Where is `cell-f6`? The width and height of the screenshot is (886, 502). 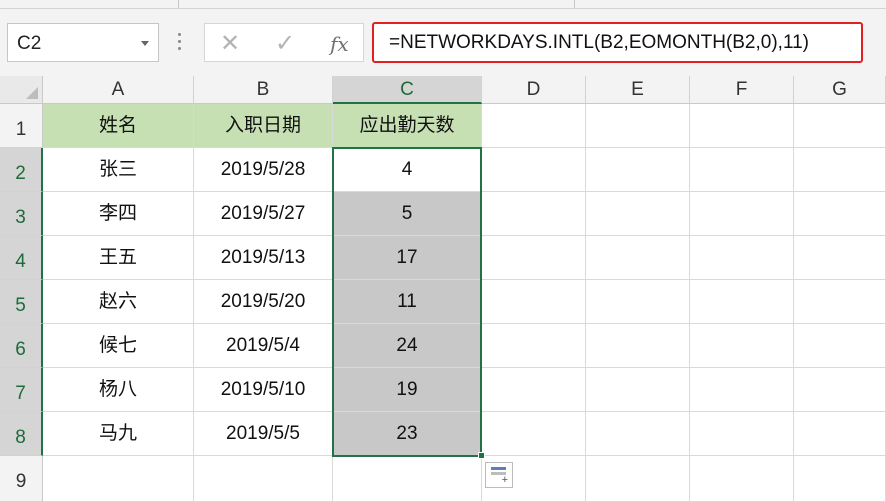 cell-f6 is located at coordinates (742, 346).